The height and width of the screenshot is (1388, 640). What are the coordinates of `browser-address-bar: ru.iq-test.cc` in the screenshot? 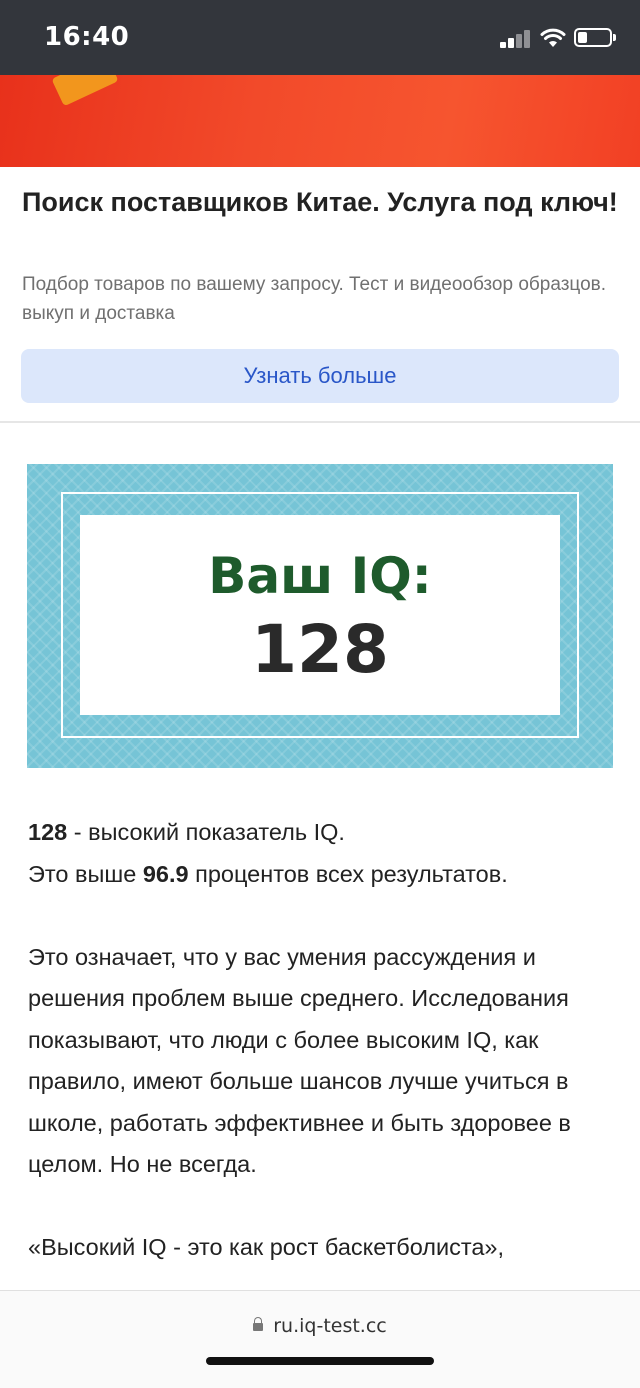 It's located at (320, 1339).